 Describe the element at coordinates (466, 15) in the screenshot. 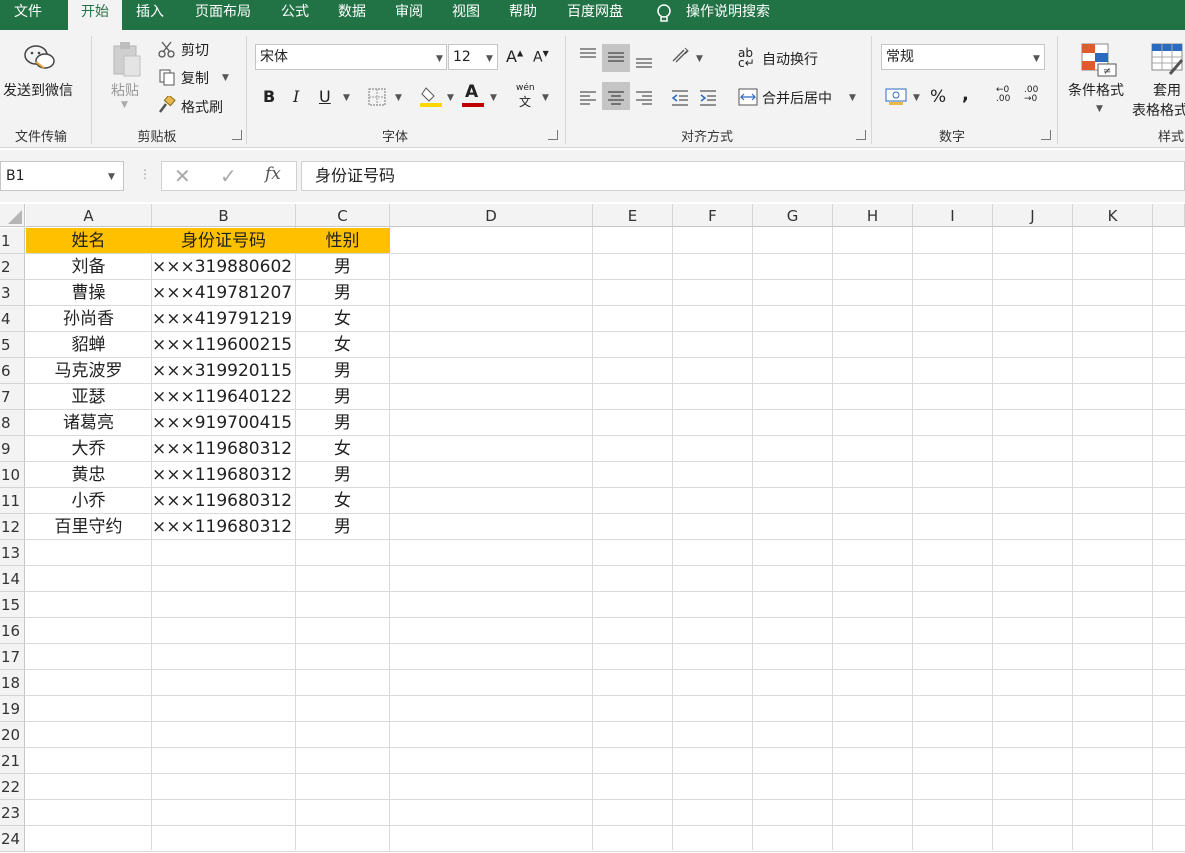

I see `tab-view: 视图` at that location.